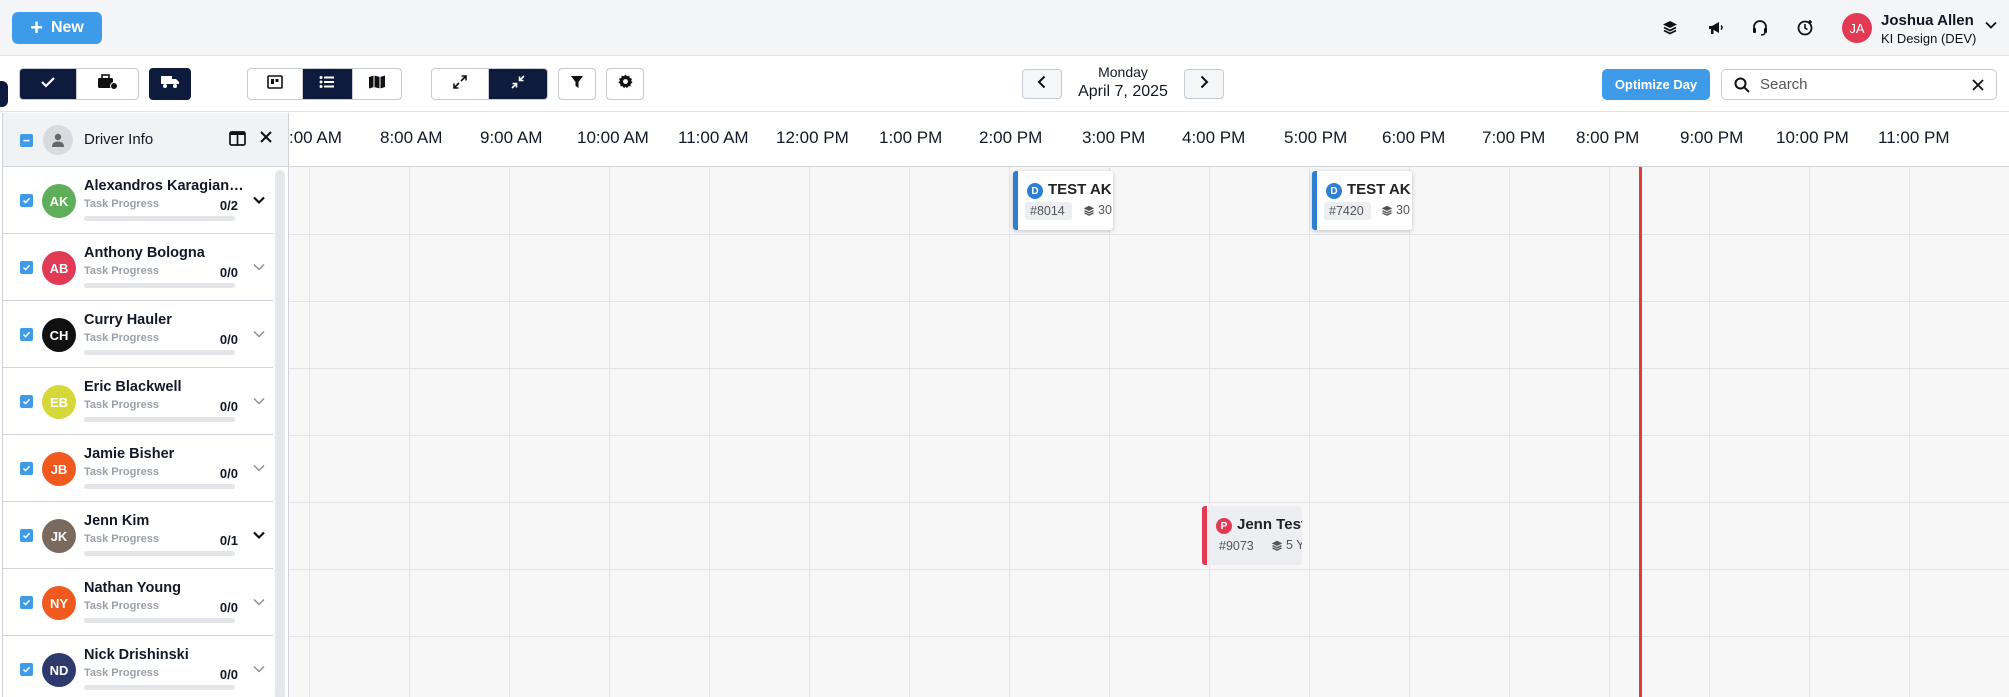 The width and height of the screenshot is (2009, 697). Describe the element at coordinates (1760, 28) in the screenshot. I see `support-headset-icon` at that location.